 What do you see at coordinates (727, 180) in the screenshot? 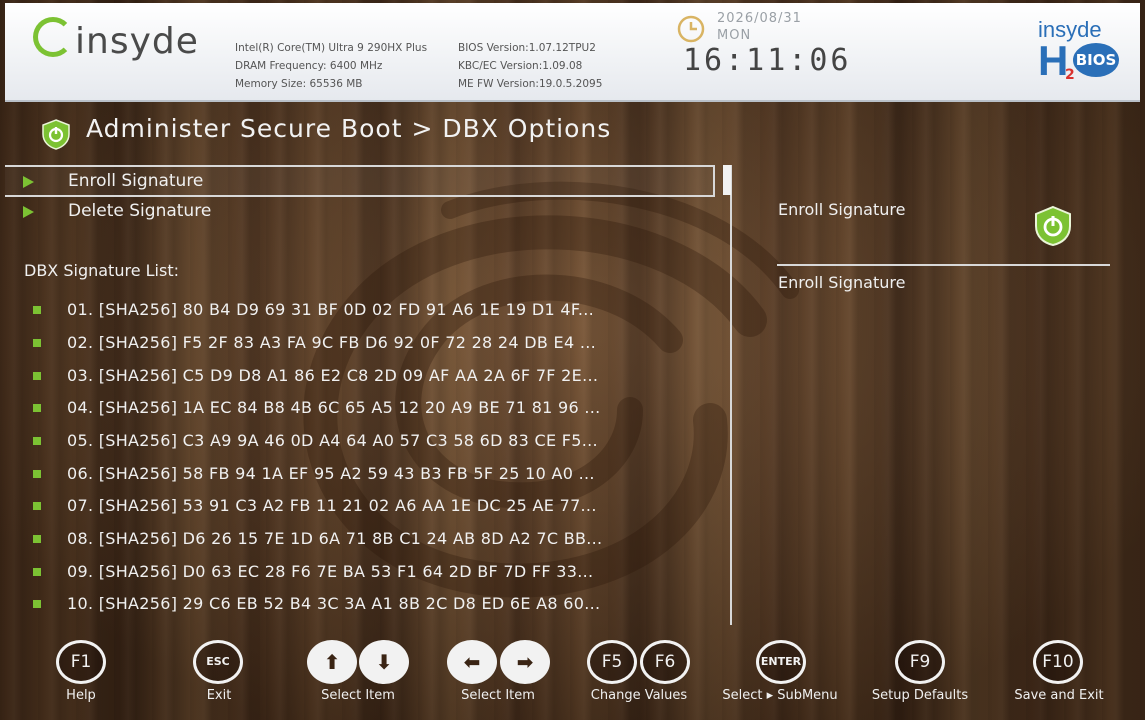
I see `scrollbar-thumb` at bounding box center [727, 180].